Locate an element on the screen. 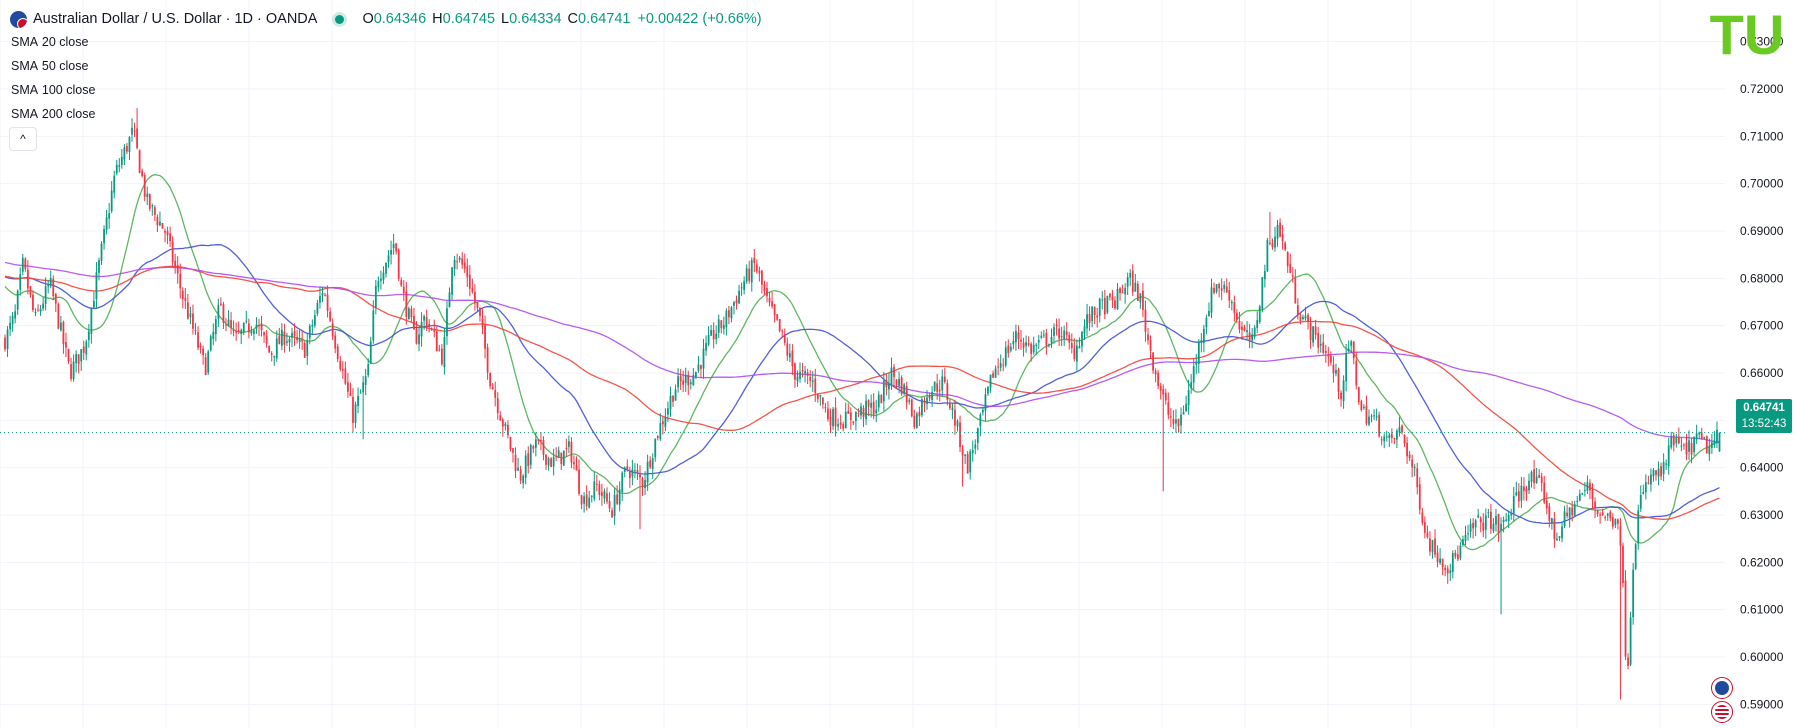 This screenshot has height=728, width=1800. sma-200-legend: SMA 200 close is located at coordinates (53, 114).